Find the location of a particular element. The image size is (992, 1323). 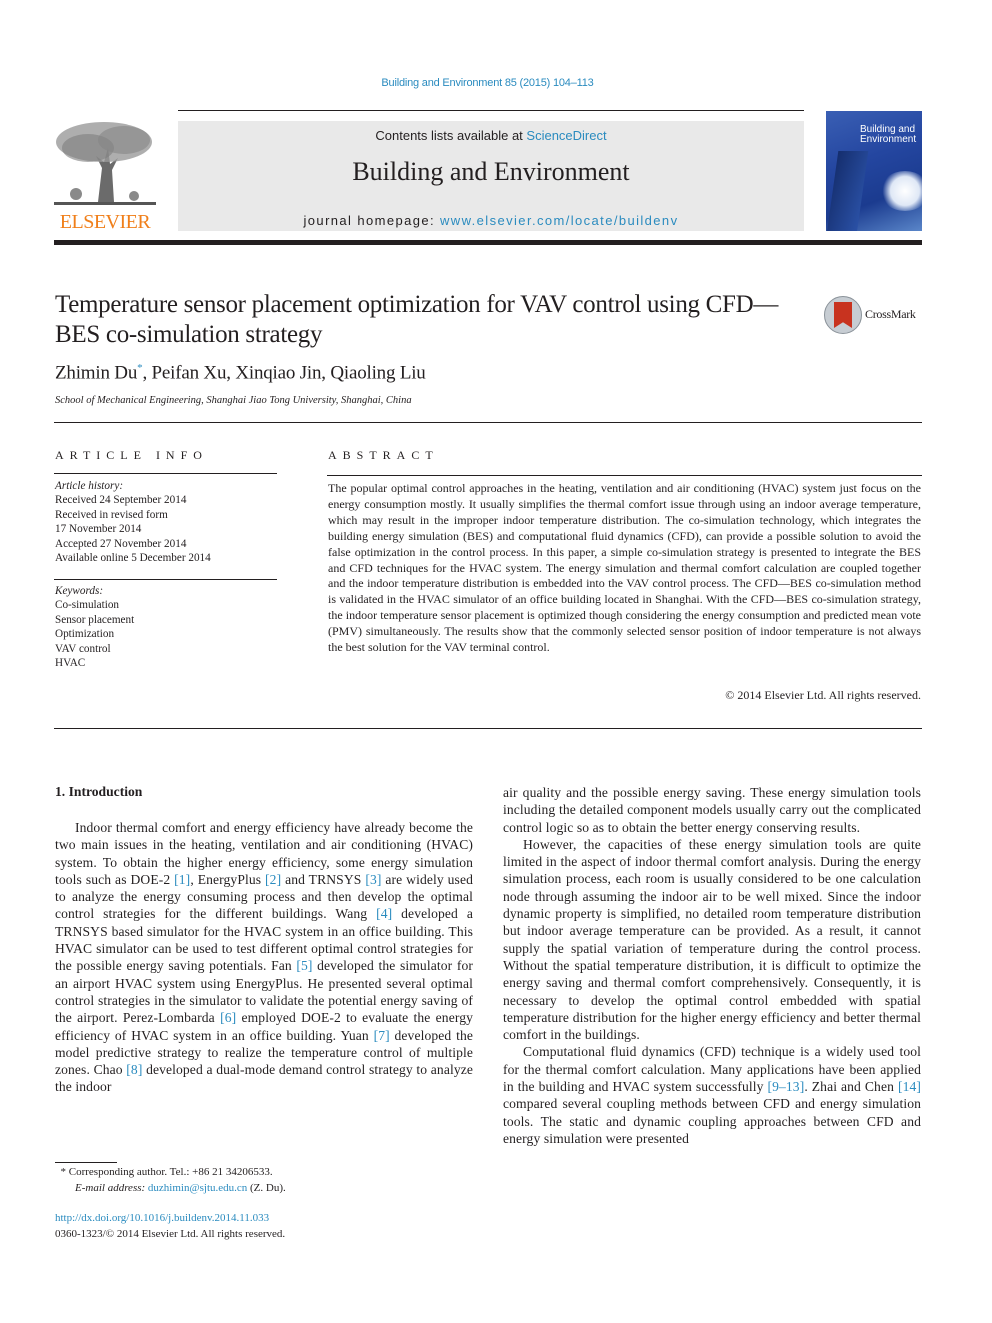

abstract-heading: ABSTRACT is located at coordinates (383, 455).